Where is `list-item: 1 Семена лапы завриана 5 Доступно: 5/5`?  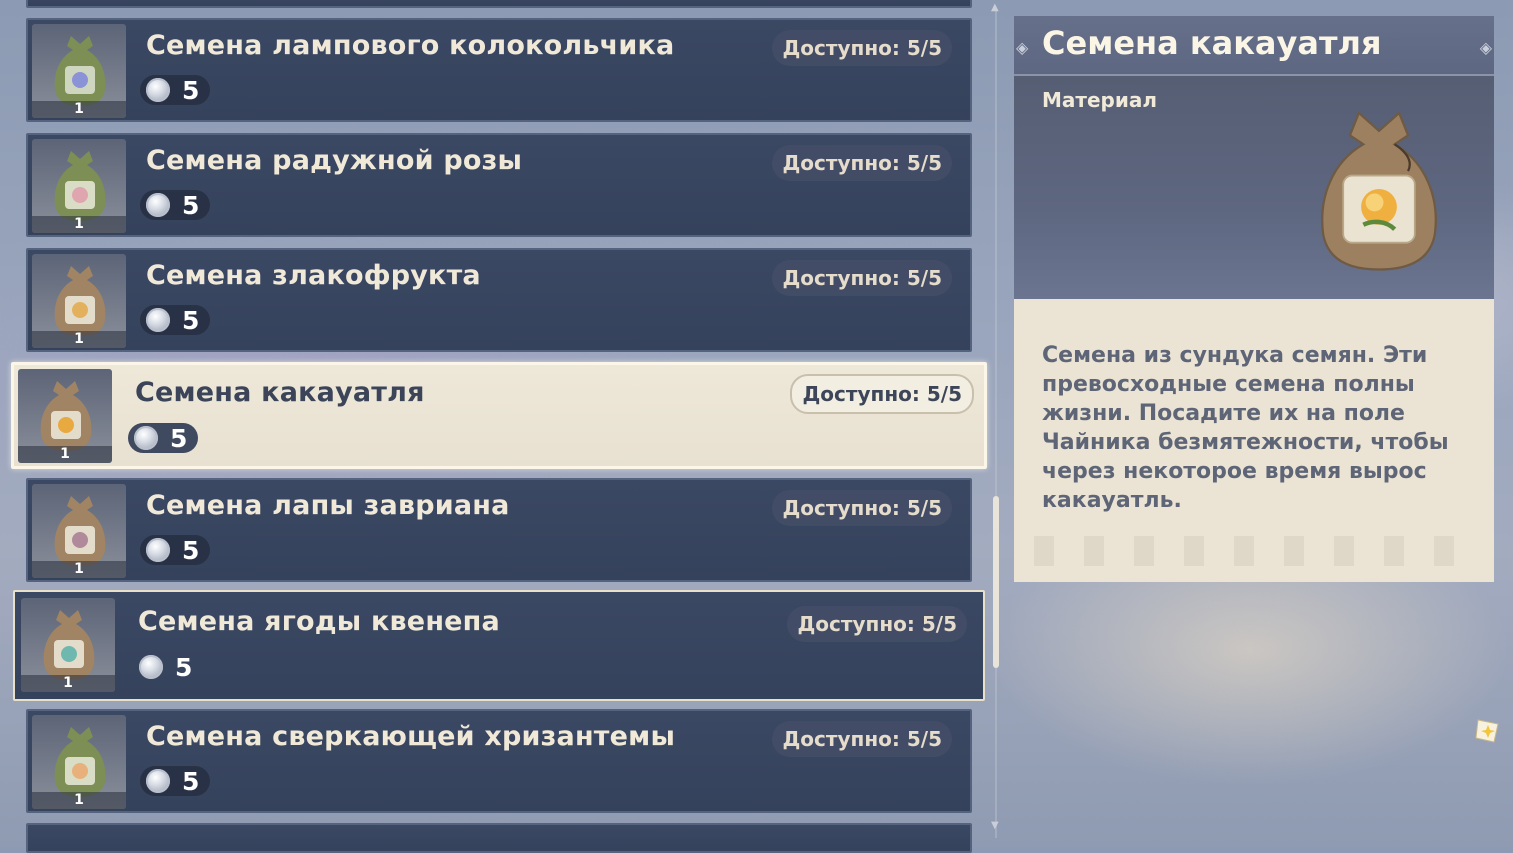 list-item: 1 Семена лапы завриана 5 Доступно: 5/5 is located at coordinates (499, 530).